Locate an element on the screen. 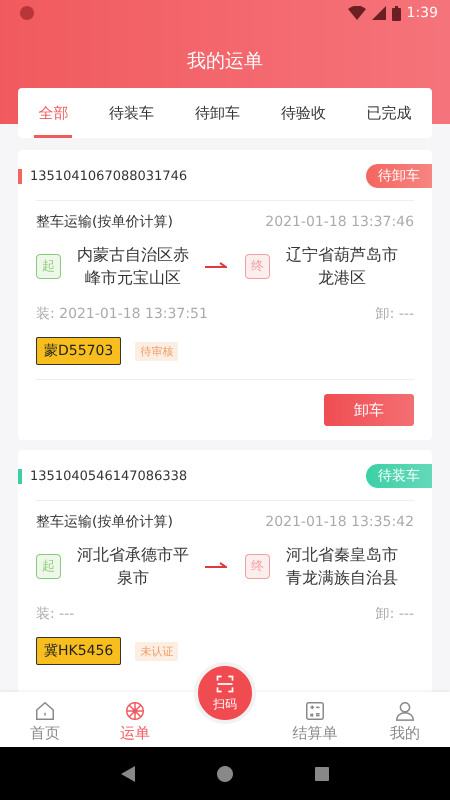 Image resolution: width=450 pixels, height=800 pixels. tab: 已完成 is located at coordinates (389, 113).